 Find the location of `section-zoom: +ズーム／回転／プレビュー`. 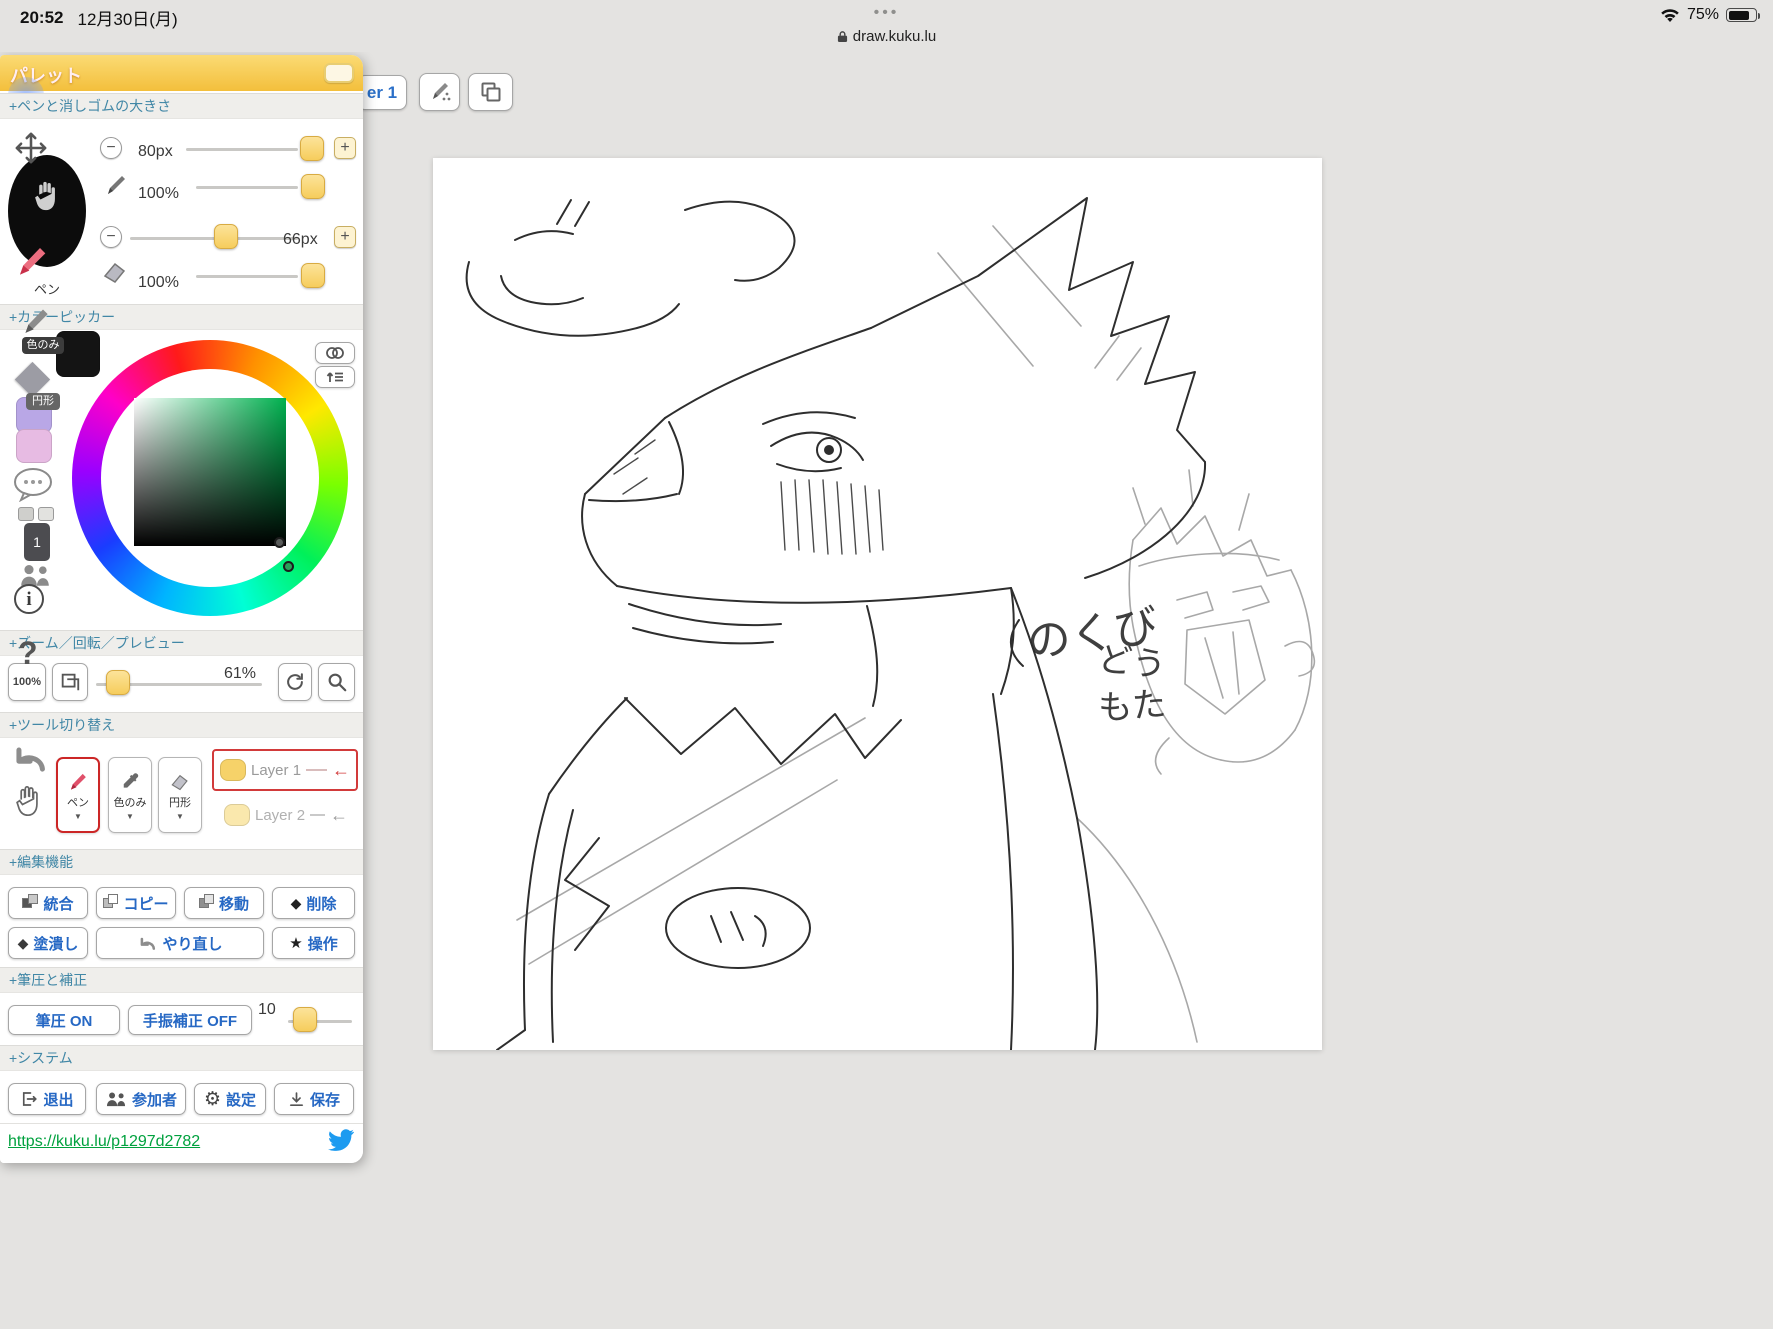

section-zoom: +ズーム／回転／プレビュー is located at coordinates (181, 643).